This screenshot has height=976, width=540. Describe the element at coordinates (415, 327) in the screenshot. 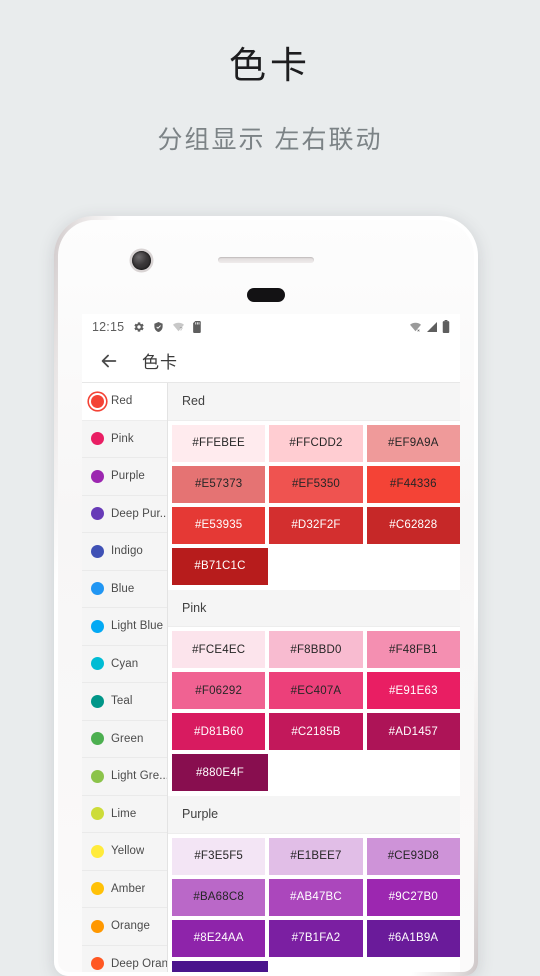

I see `wifi-icon` at that location.